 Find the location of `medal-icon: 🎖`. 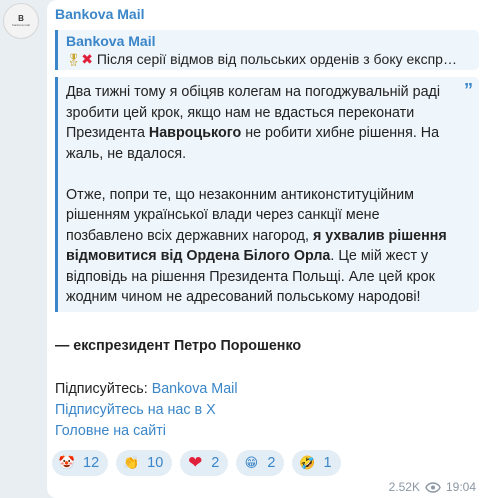

medal-icon: 🎖 is located at coordinates (74, 60).